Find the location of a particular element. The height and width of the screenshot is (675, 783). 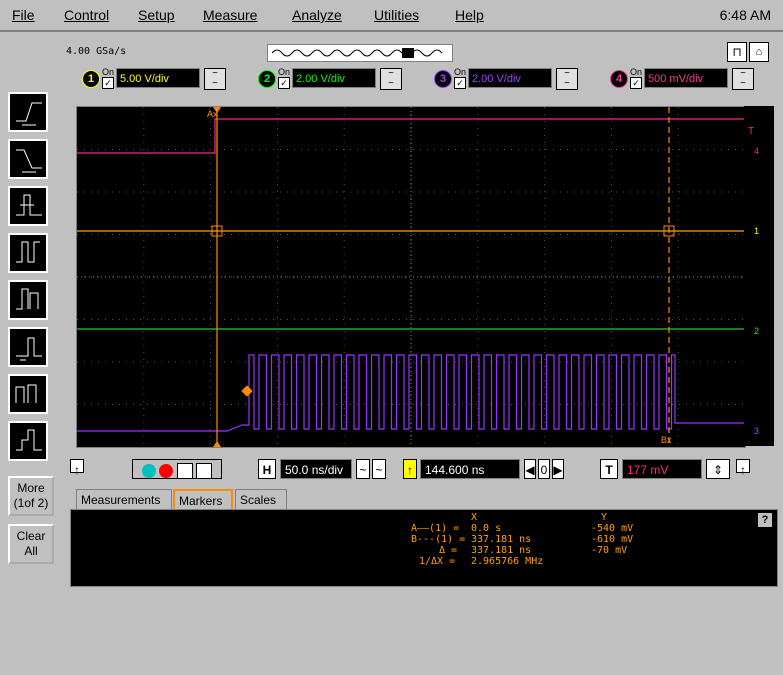

channel-2-scale: 2.00 V/div is located at coordinates (334, 78).